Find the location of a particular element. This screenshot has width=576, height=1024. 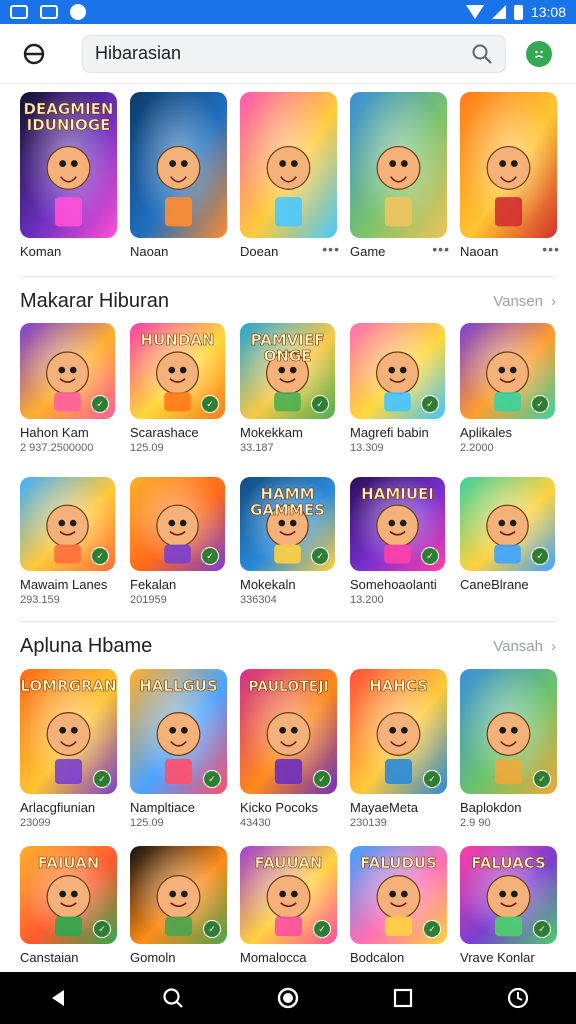

app-card: HUNDAN ✓ Scarashace 125.09 is located at coordinates (185, 388).